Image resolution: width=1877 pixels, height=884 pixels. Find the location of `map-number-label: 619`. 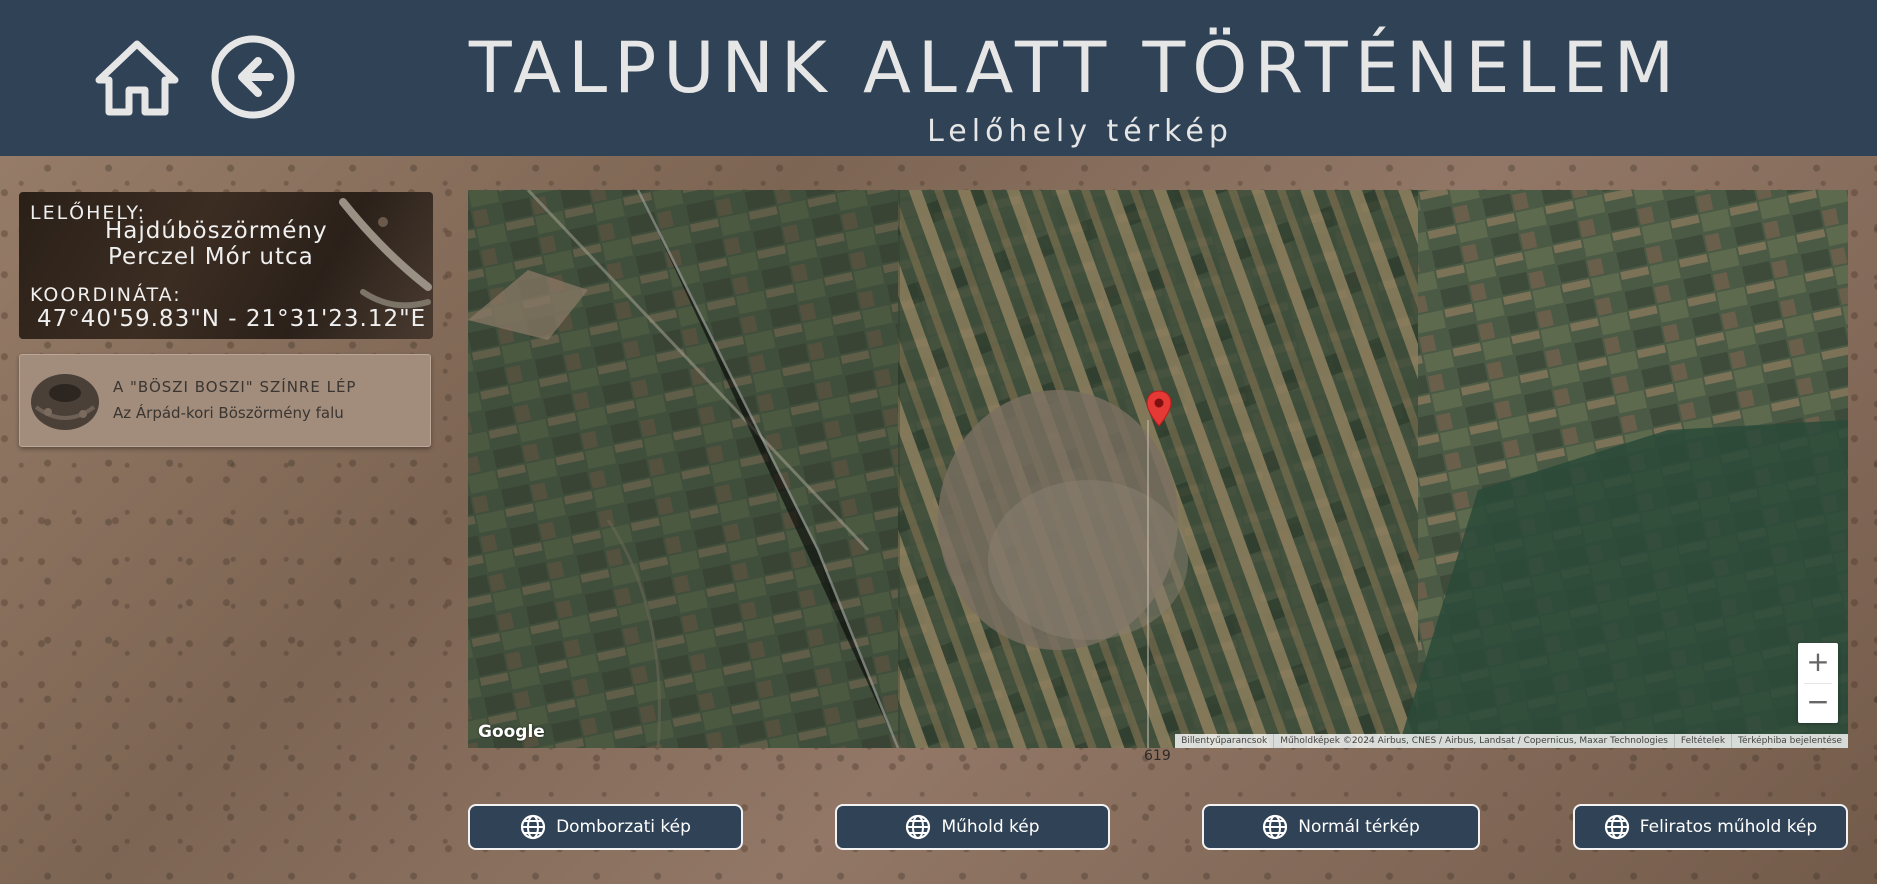

map-number-label: 619 is located at coordinates (1157, 756).